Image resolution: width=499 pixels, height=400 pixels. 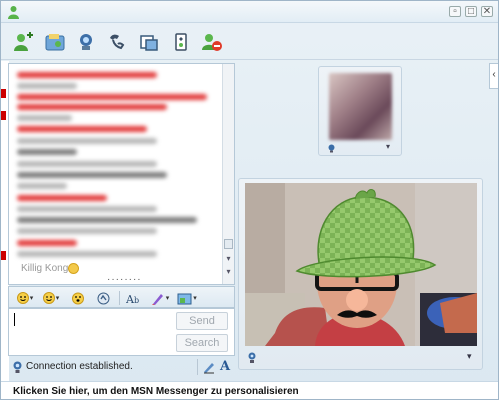 What do you see at coordinates (17, 367) in the screenshot?
I see `connection-status-icon` at bounding box center [17, 367].